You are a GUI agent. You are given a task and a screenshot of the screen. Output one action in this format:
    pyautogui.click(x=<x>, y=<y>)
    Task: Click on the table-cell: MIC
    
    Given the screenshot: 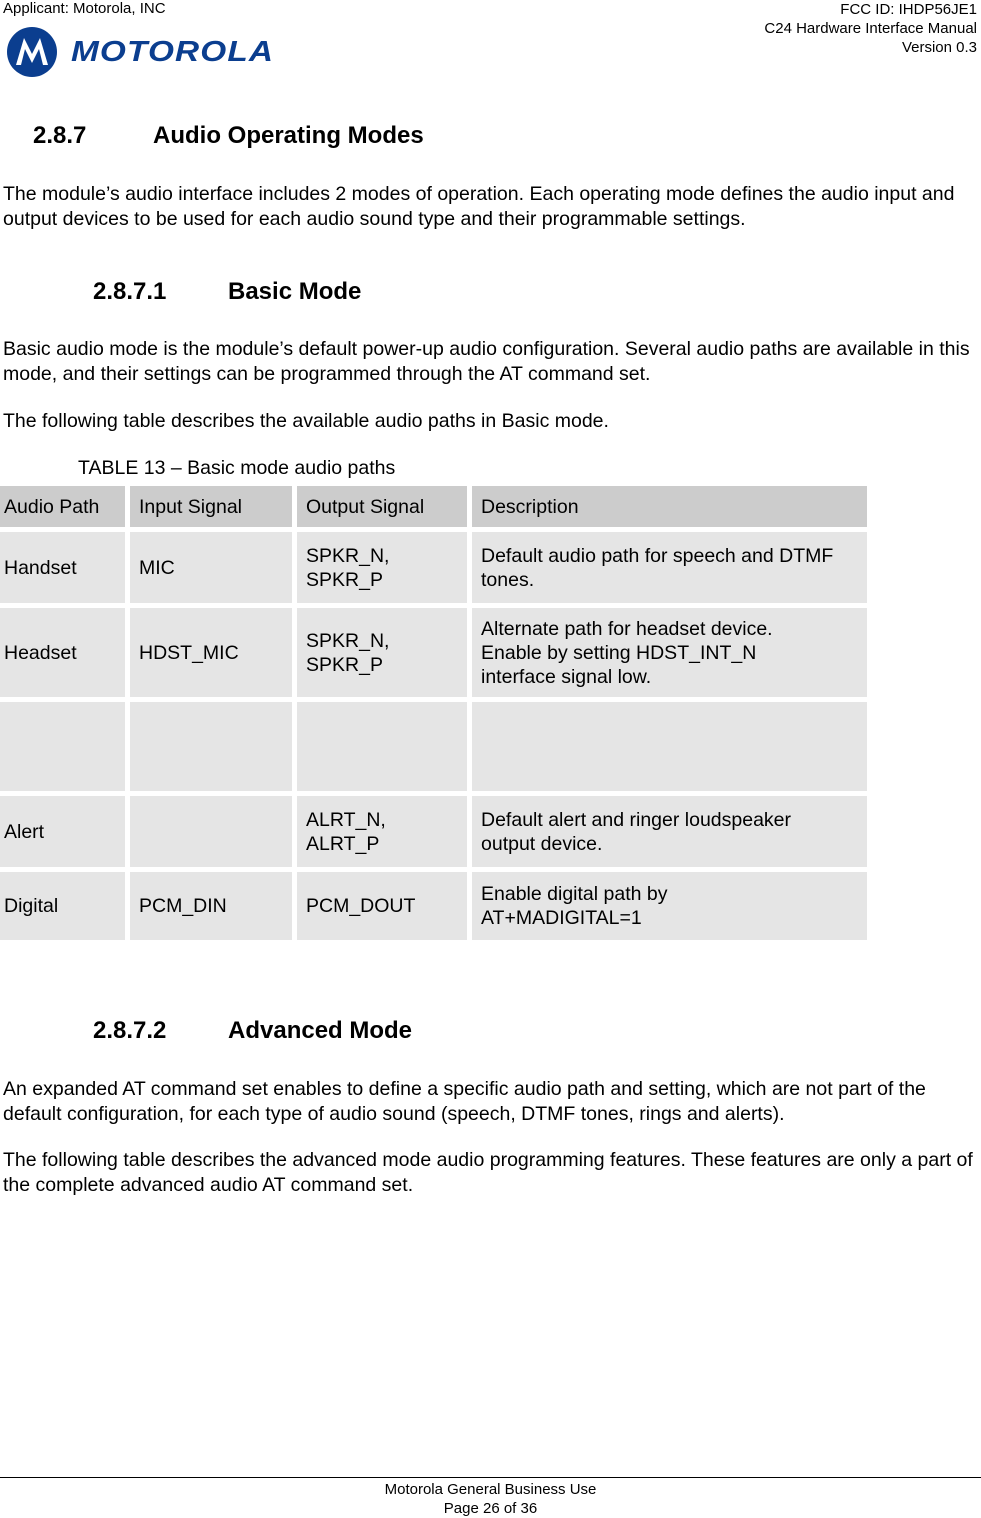 What is the action you would take?
    pyautogui.click(x=211, y=567)
    